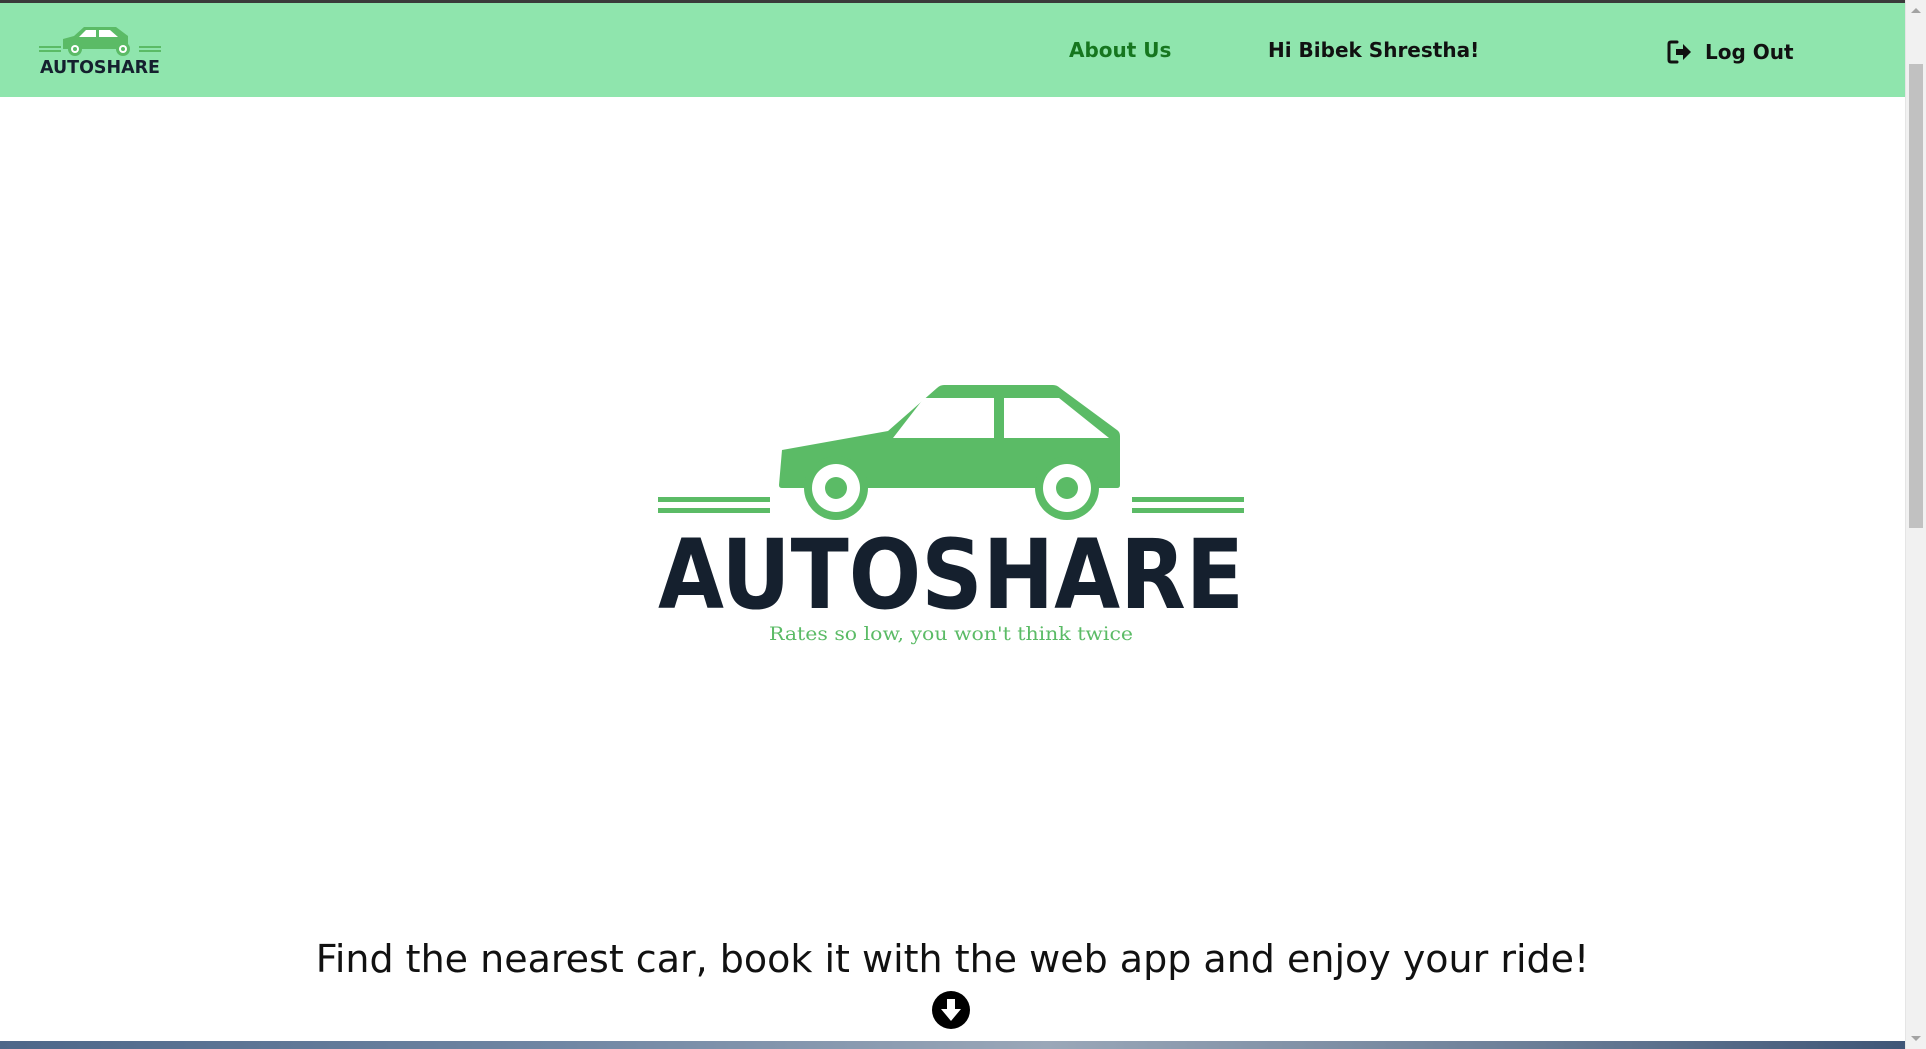 The height and width of the screenshot is (1049, 1926). I want to click on scroll-down-arrow-icon, so click(1916, 1038).